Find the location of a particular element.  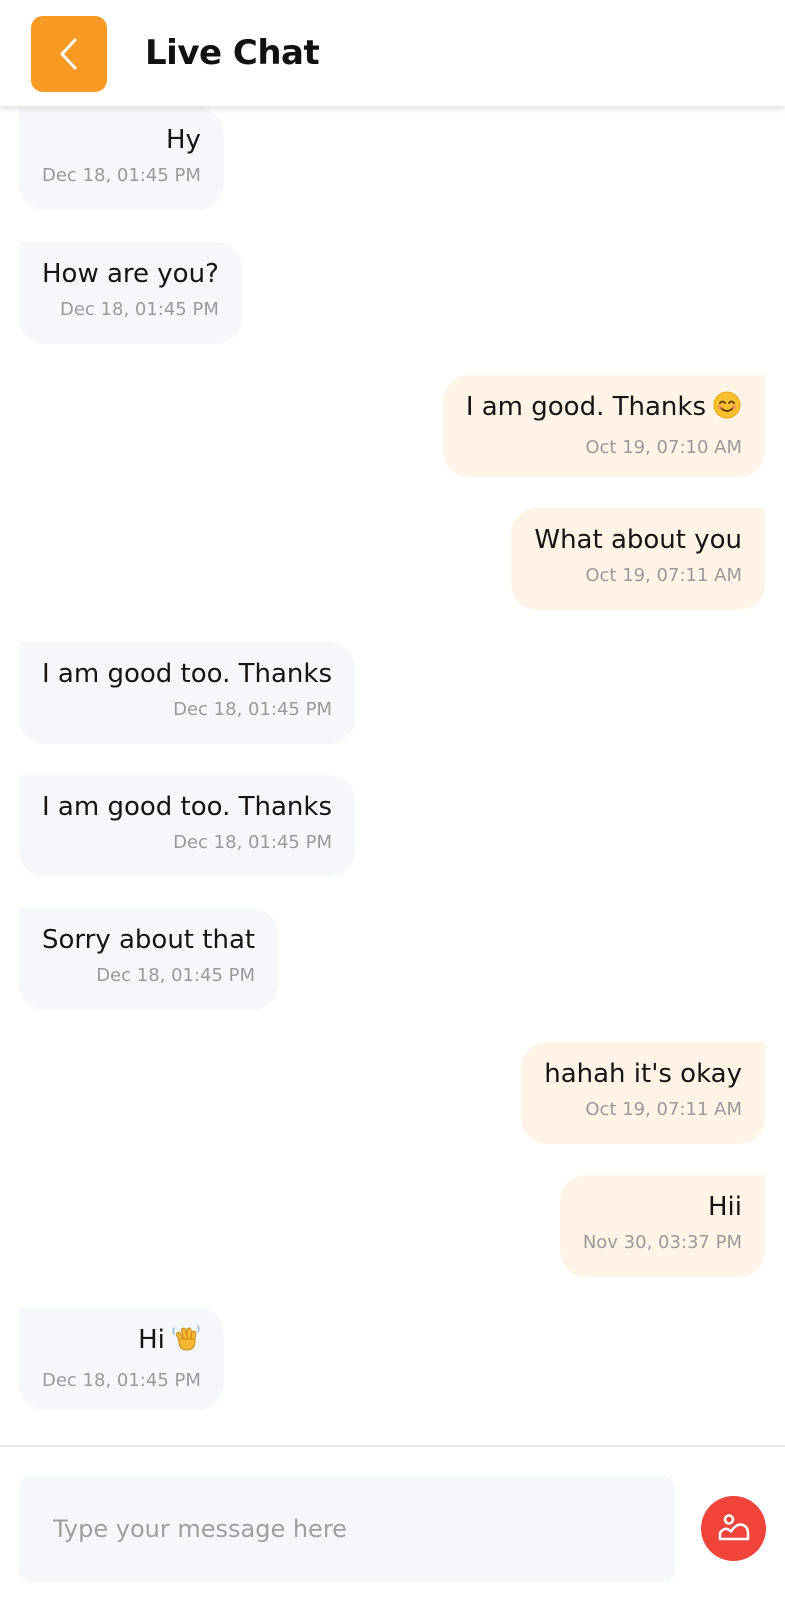

message-text: How are you? is located at coordinates (130, 274).